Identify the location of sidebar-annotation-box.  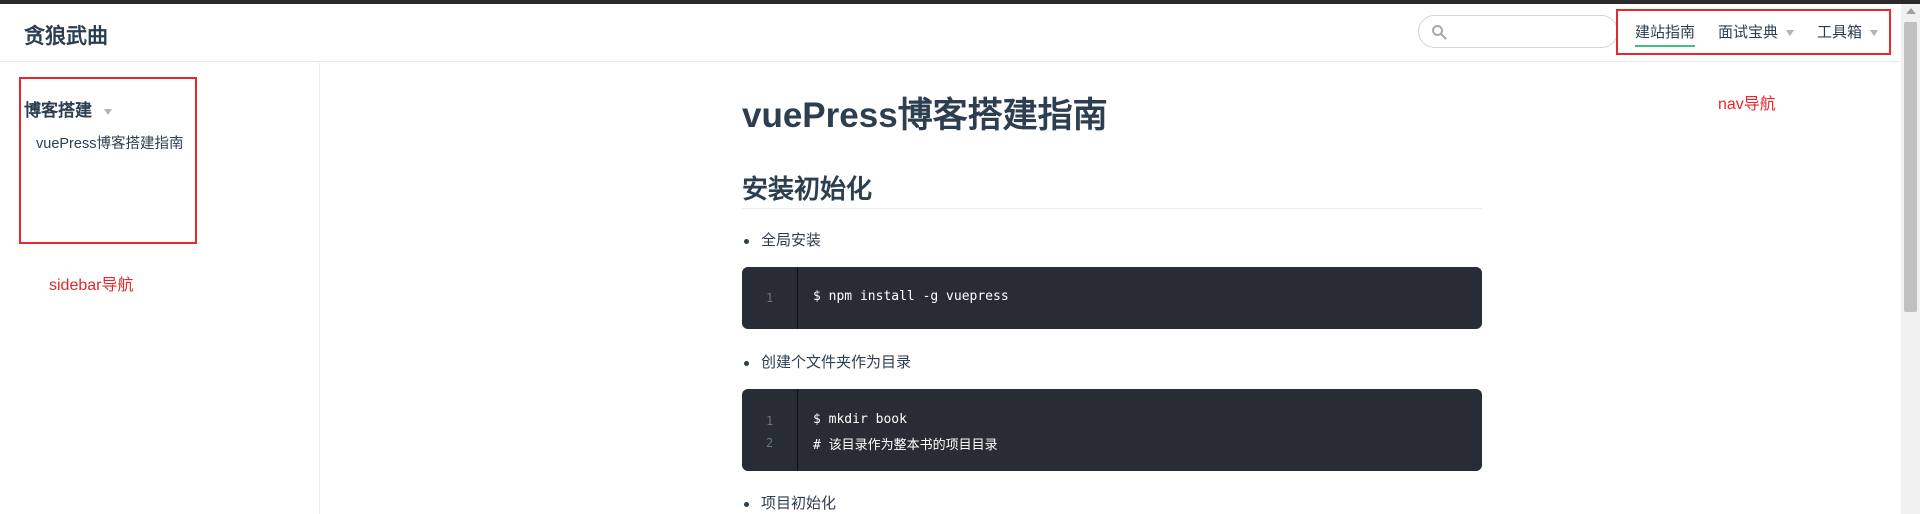
(108, 160).